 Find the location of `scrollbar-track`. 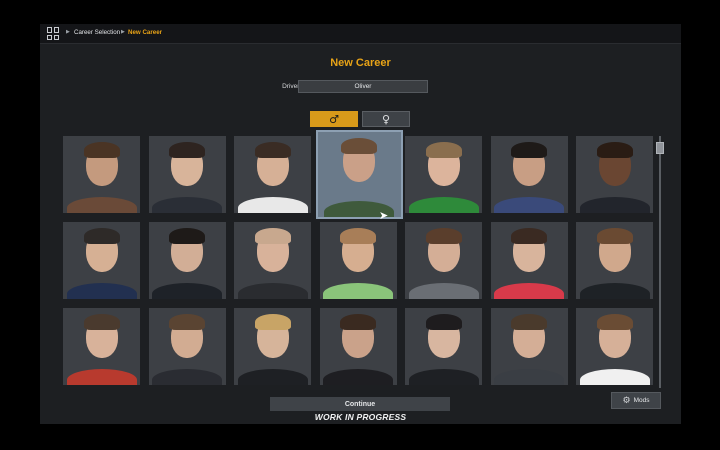

scrollbar-track is located at coordinates (660, 262).